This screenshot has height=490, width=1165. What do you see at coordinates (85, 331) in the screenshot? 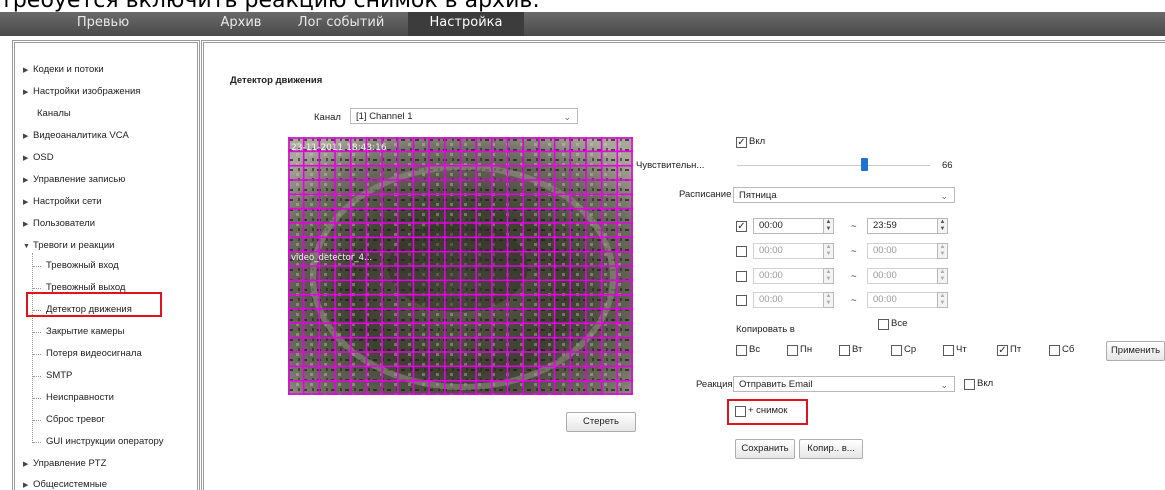
I see `sidebar-subitem-tamper: Закрытие камеры` at bounding box center [85, 331].